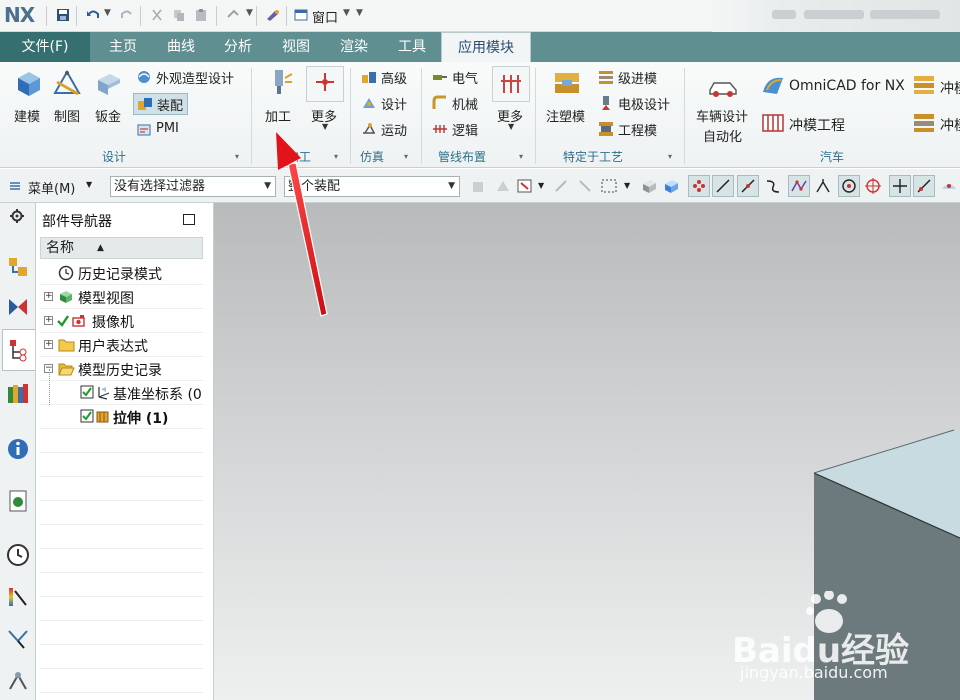 The image size is (960, 700). What do you see at coordinates (18, 449) in the screenshot?
I see `info-icon` at bounding box center [18, 449].